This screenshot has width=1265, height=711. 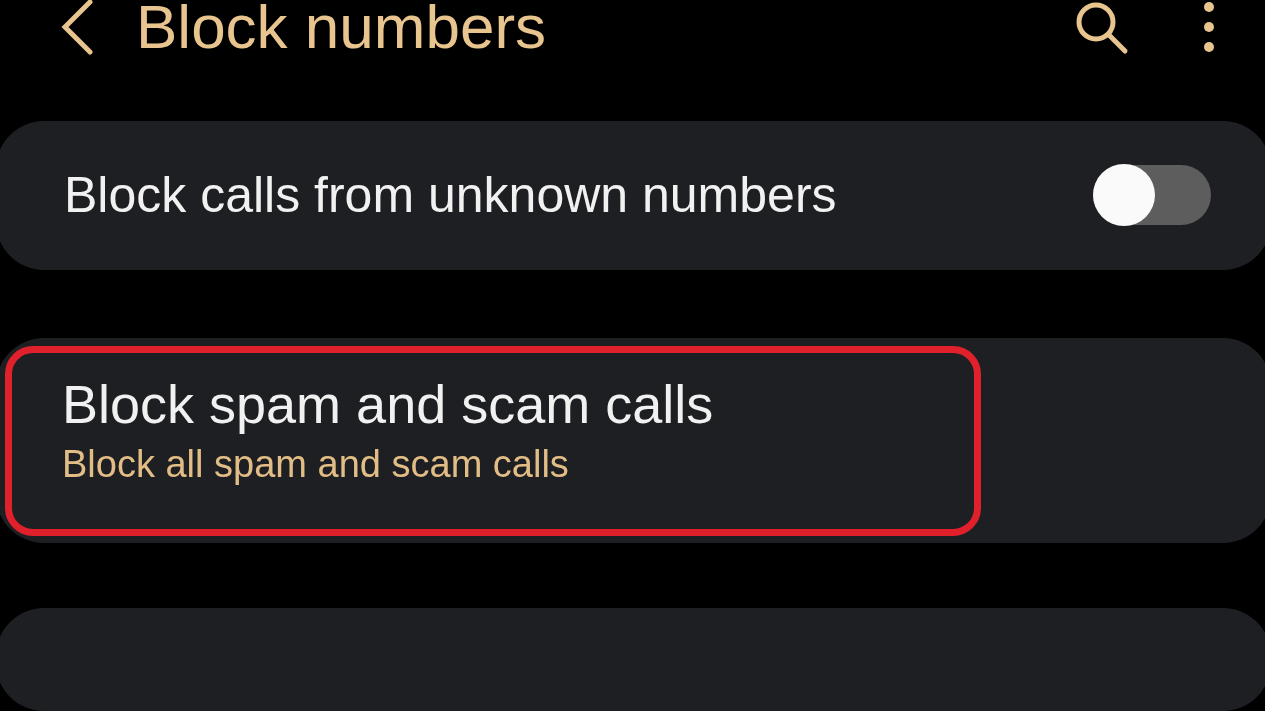 I want to click on back-icon, so click(x=77, y=27).